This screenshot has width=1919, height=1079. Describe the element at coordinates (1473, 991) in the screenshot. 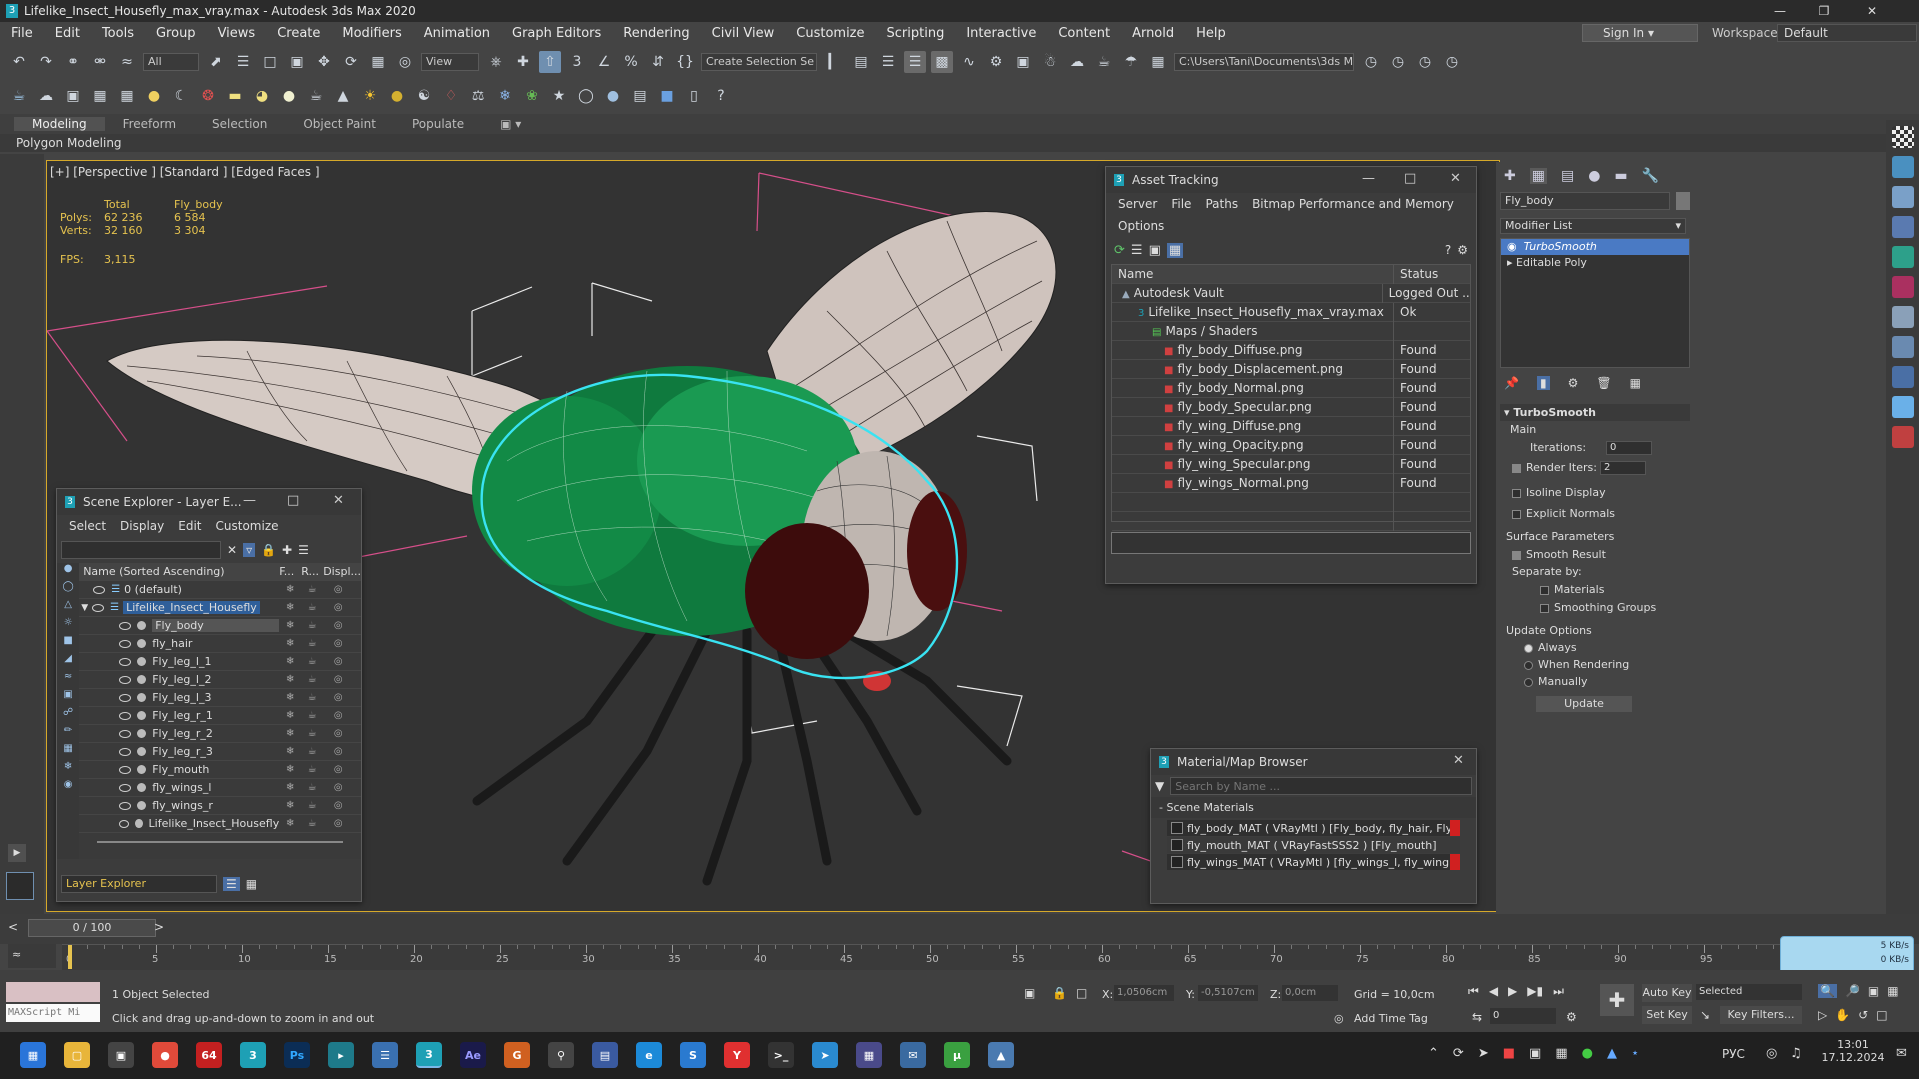

I see `go-to-start-icon: ⏮` at that location.